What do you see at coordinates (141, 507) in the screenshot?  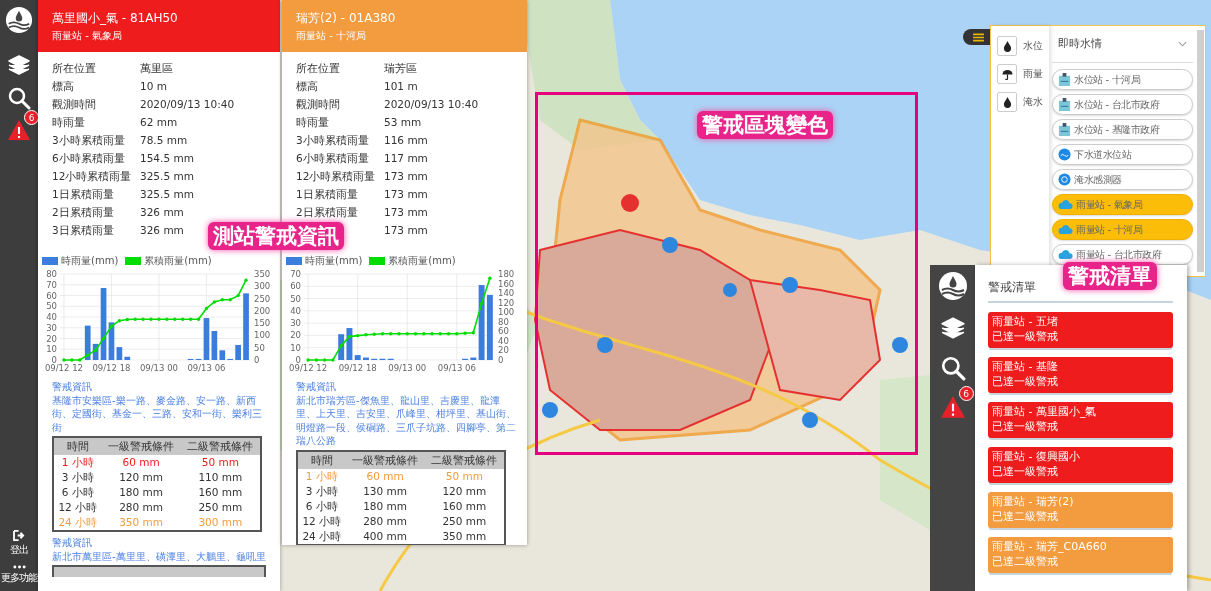 I see `table-cell-text: 280 mm` at bounding box center [141, 507].